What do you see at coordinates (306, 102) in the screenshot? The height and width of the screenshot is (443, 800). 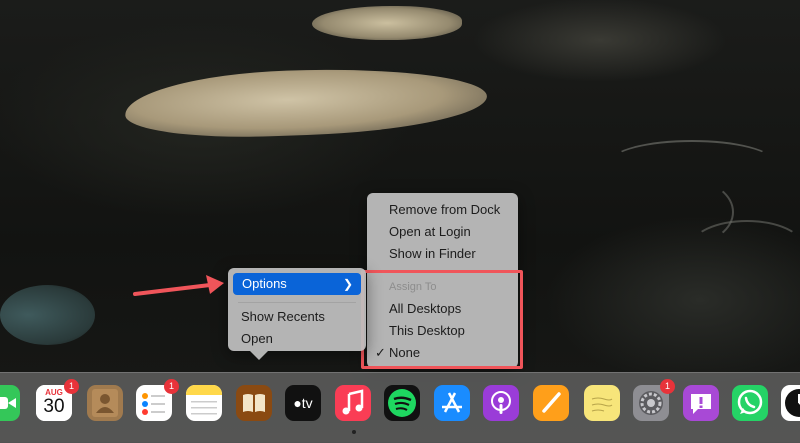 I see `wallpaper-lake` at bounding box center [306, 102].